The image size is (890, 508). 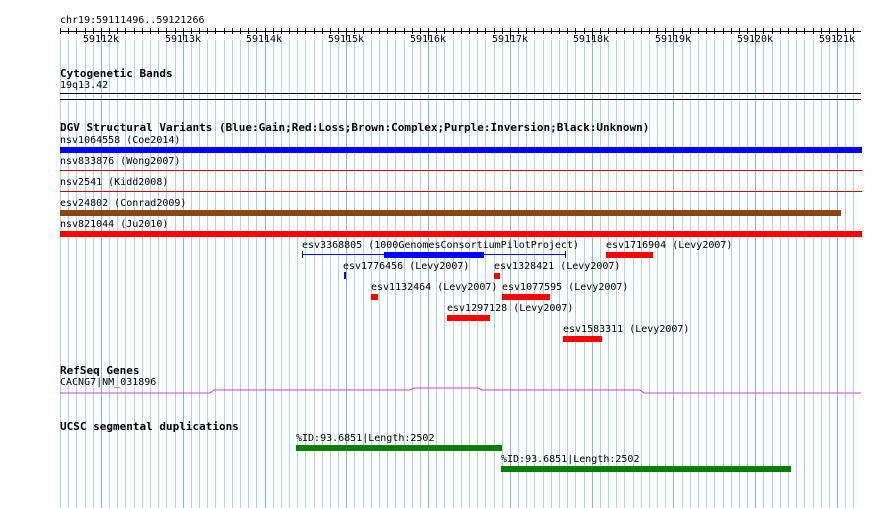 What do you see at coordinates (565, 288) in the screenshot?
I see `variant-label: esv1077595 (Levy2007)` at bounding box center [565, 288].